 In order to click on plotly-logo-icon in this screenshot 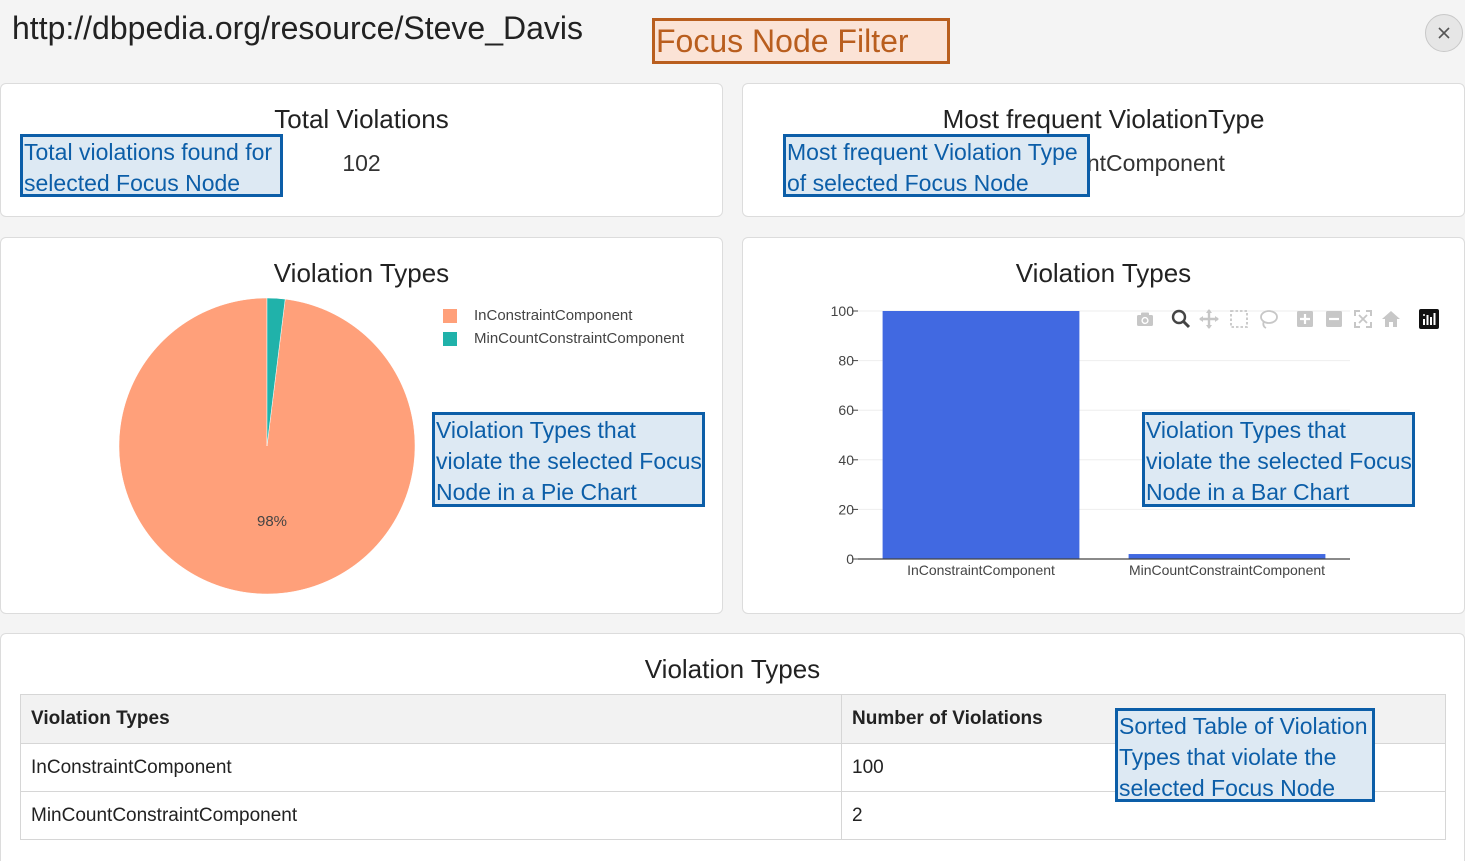, I will do `click(1429, 319)`.